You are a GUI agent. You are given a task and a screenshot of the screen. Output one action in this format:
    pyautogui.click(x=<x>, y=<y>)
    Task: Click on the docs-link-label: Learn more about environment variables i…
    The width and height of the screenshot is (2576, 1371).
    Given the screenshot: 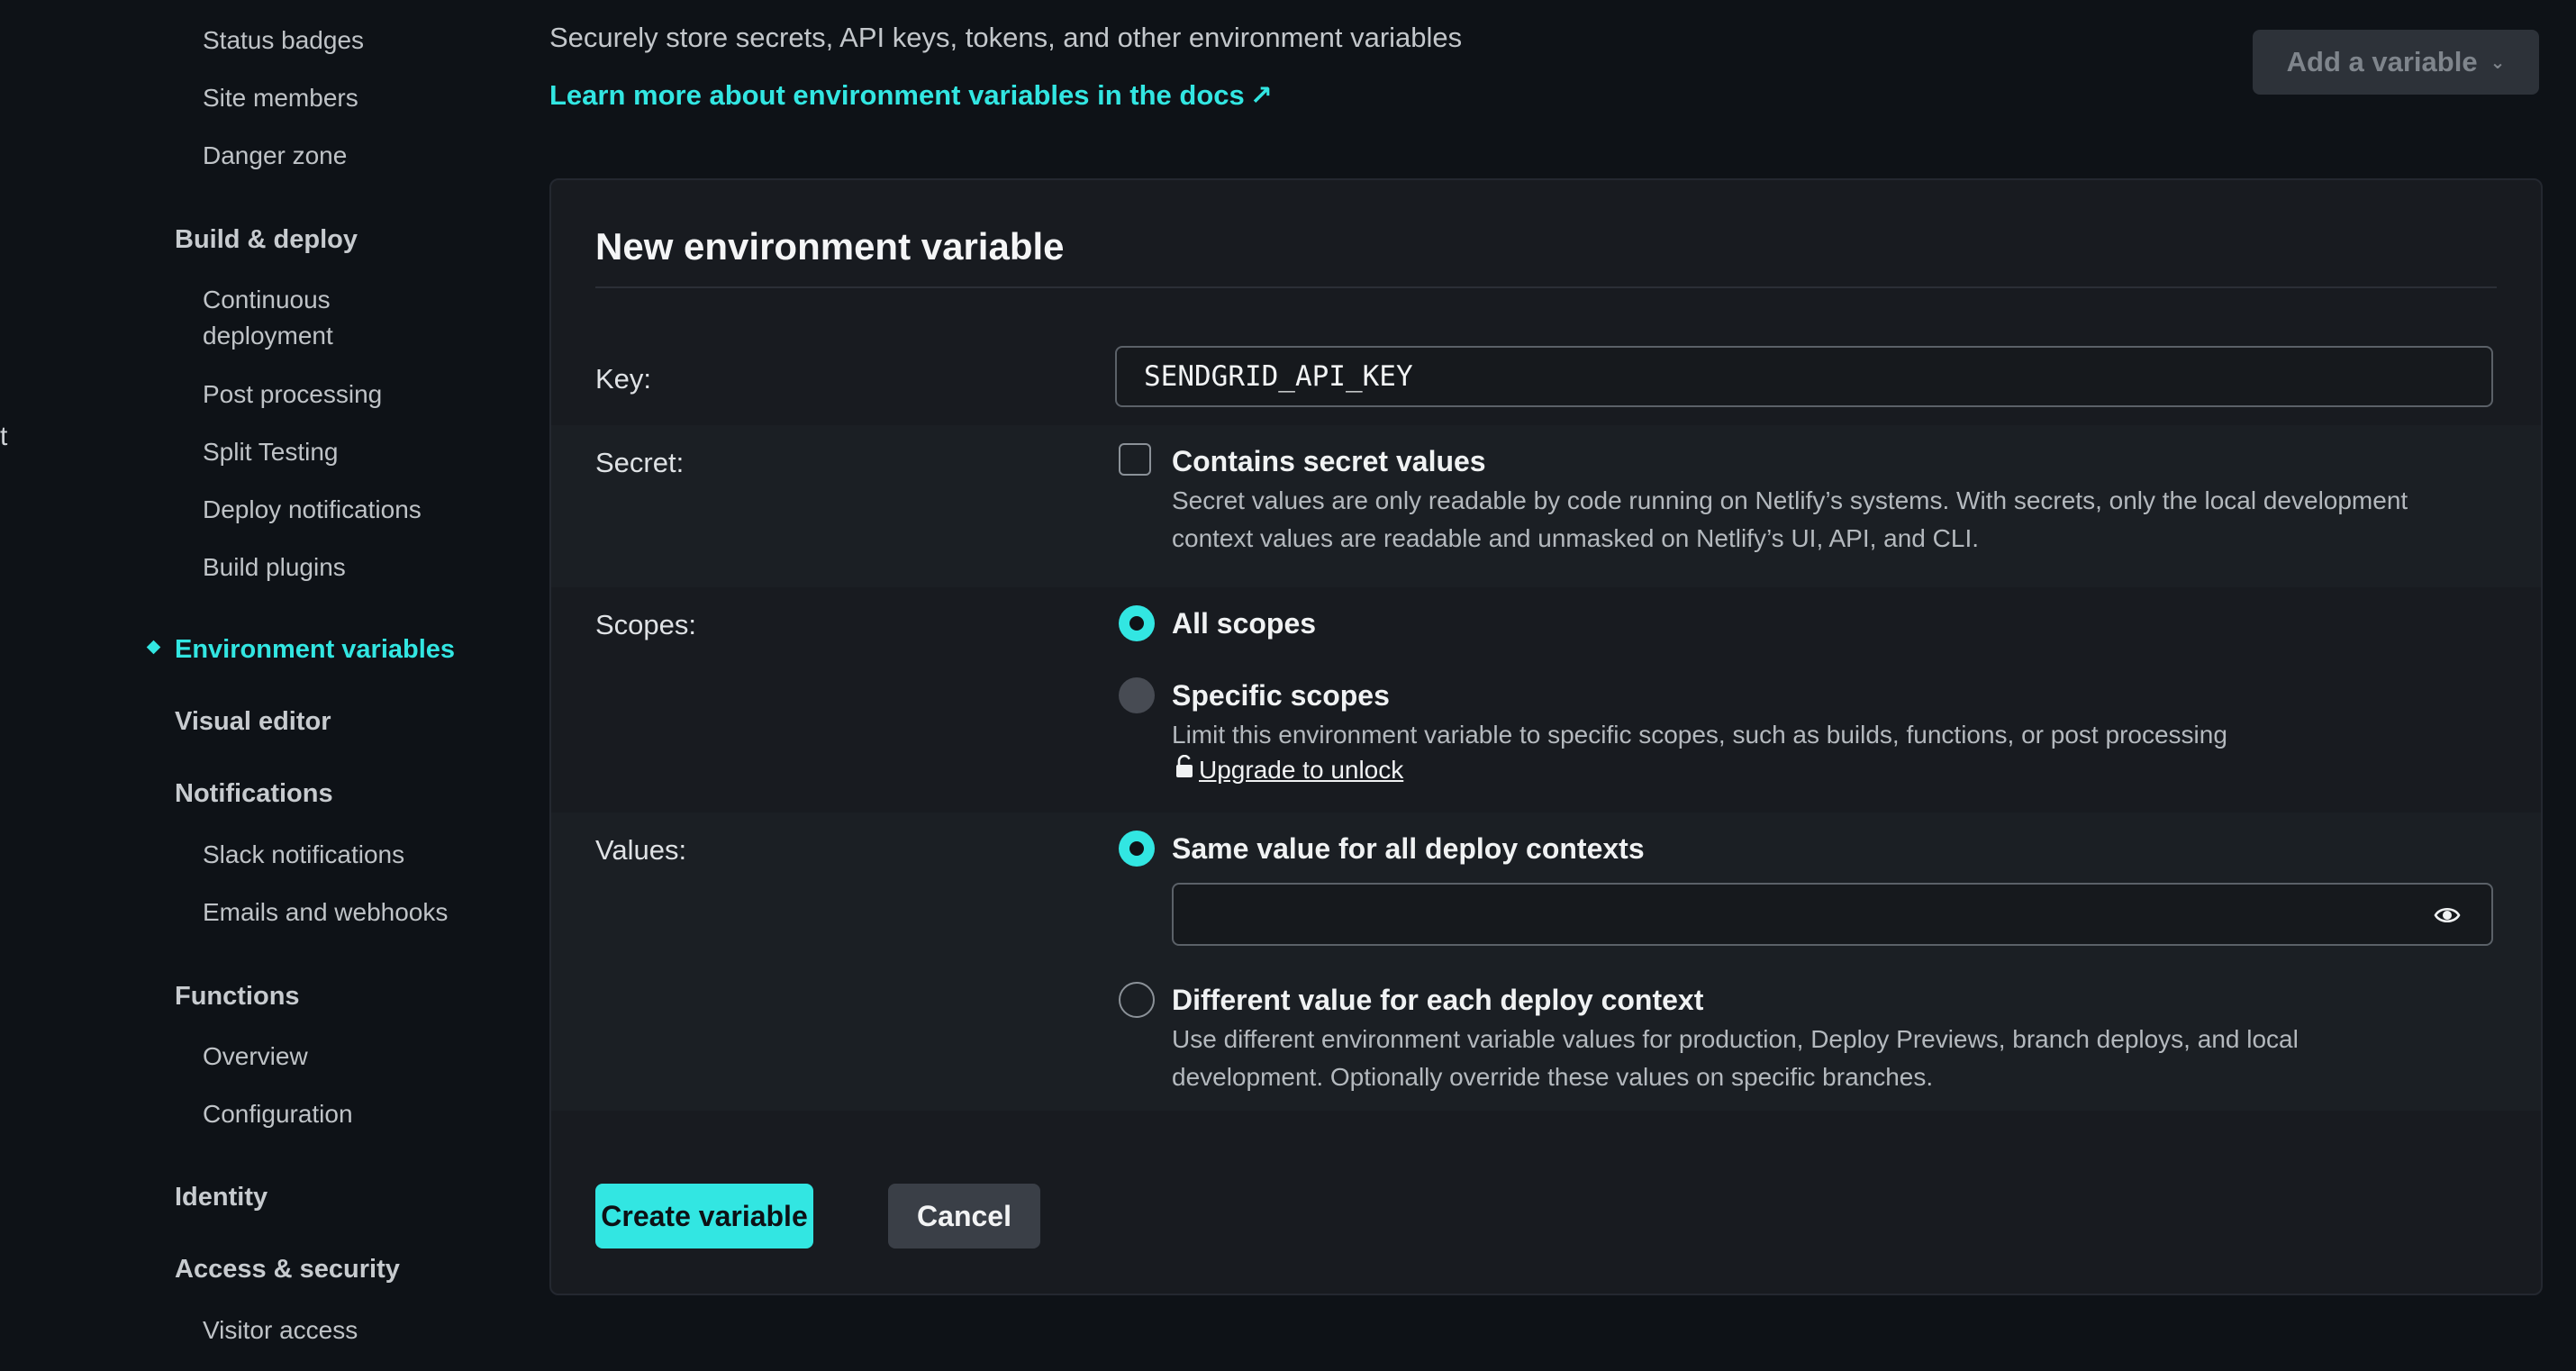 What is the action you would take?
    pyautogui.click(x=897, y=95)
    